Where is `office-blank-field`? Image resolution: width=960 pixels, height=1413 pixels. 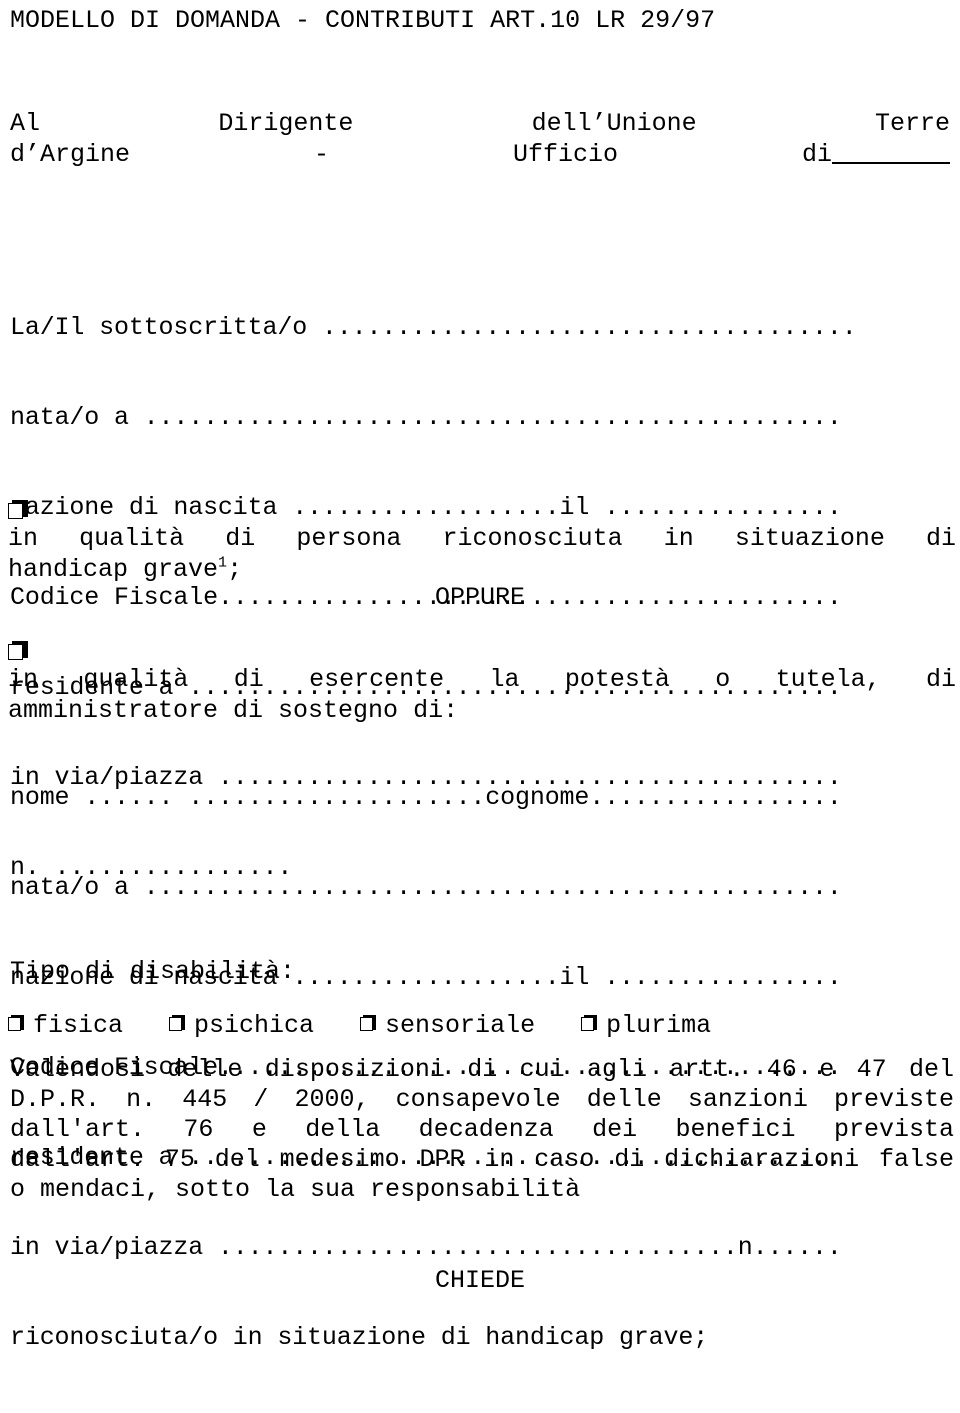 office-blank-field is located at coordinates (891, 163).